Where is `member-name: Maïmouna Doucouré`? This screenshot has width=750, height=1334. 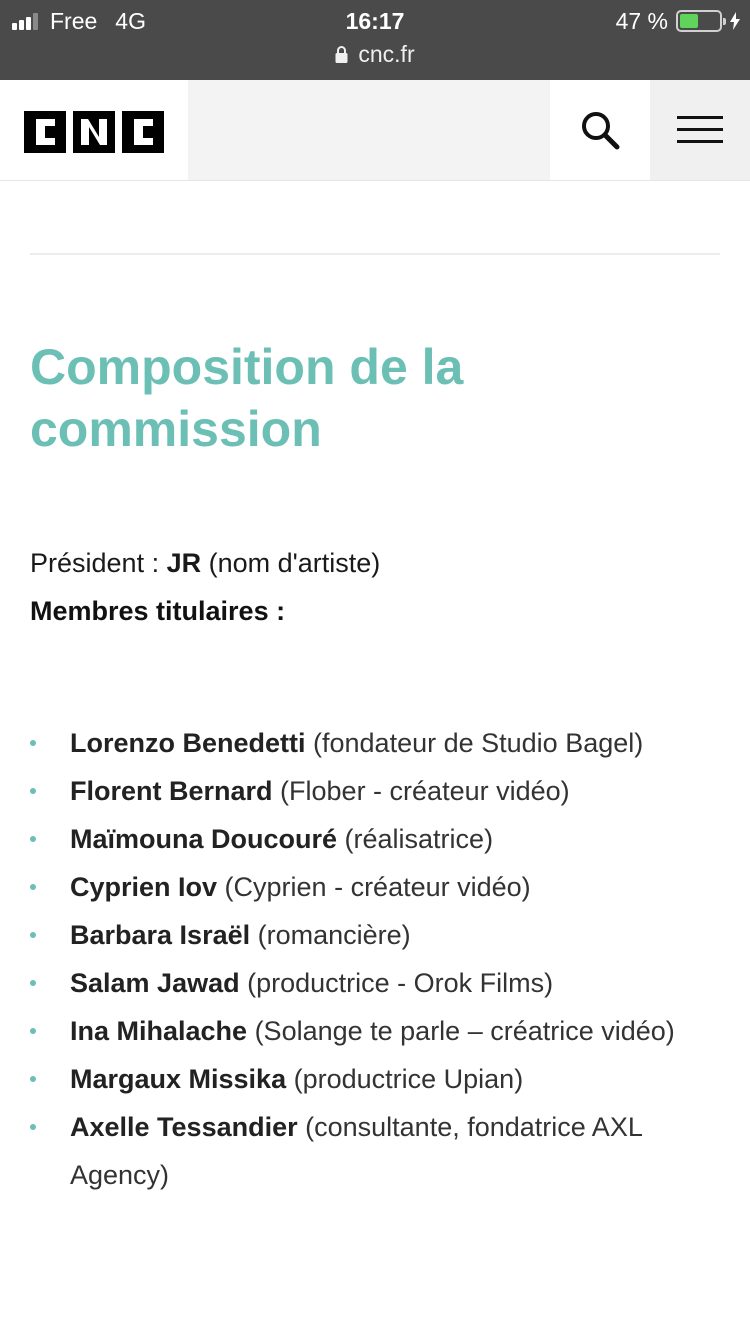 member-name: Maïmouna Doucouré is located at coordinates (204, 839).